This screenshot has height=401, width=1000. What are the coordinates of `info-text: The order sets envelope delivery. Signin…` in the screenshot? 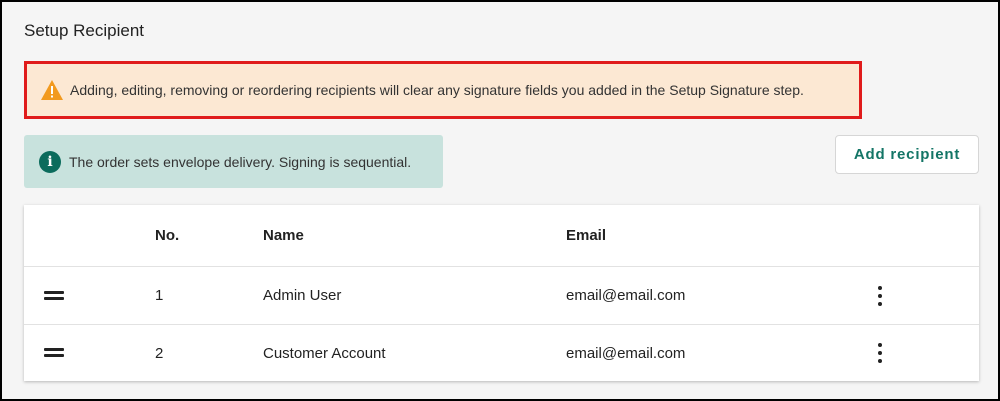 It's located at (240, 161).